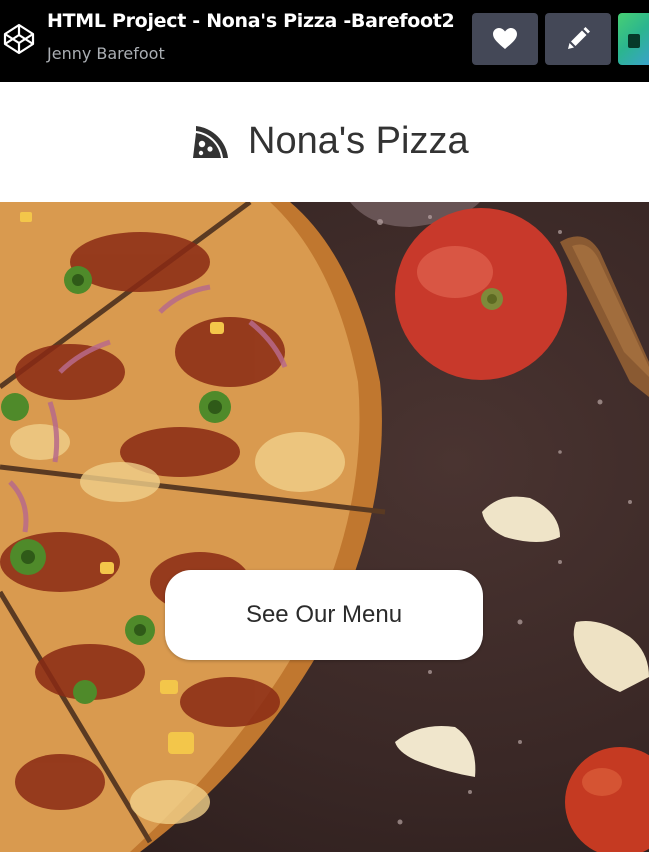 This screenshot has width=649, height=852. I want to click on settings-glyph-icon, so click(634, 41).